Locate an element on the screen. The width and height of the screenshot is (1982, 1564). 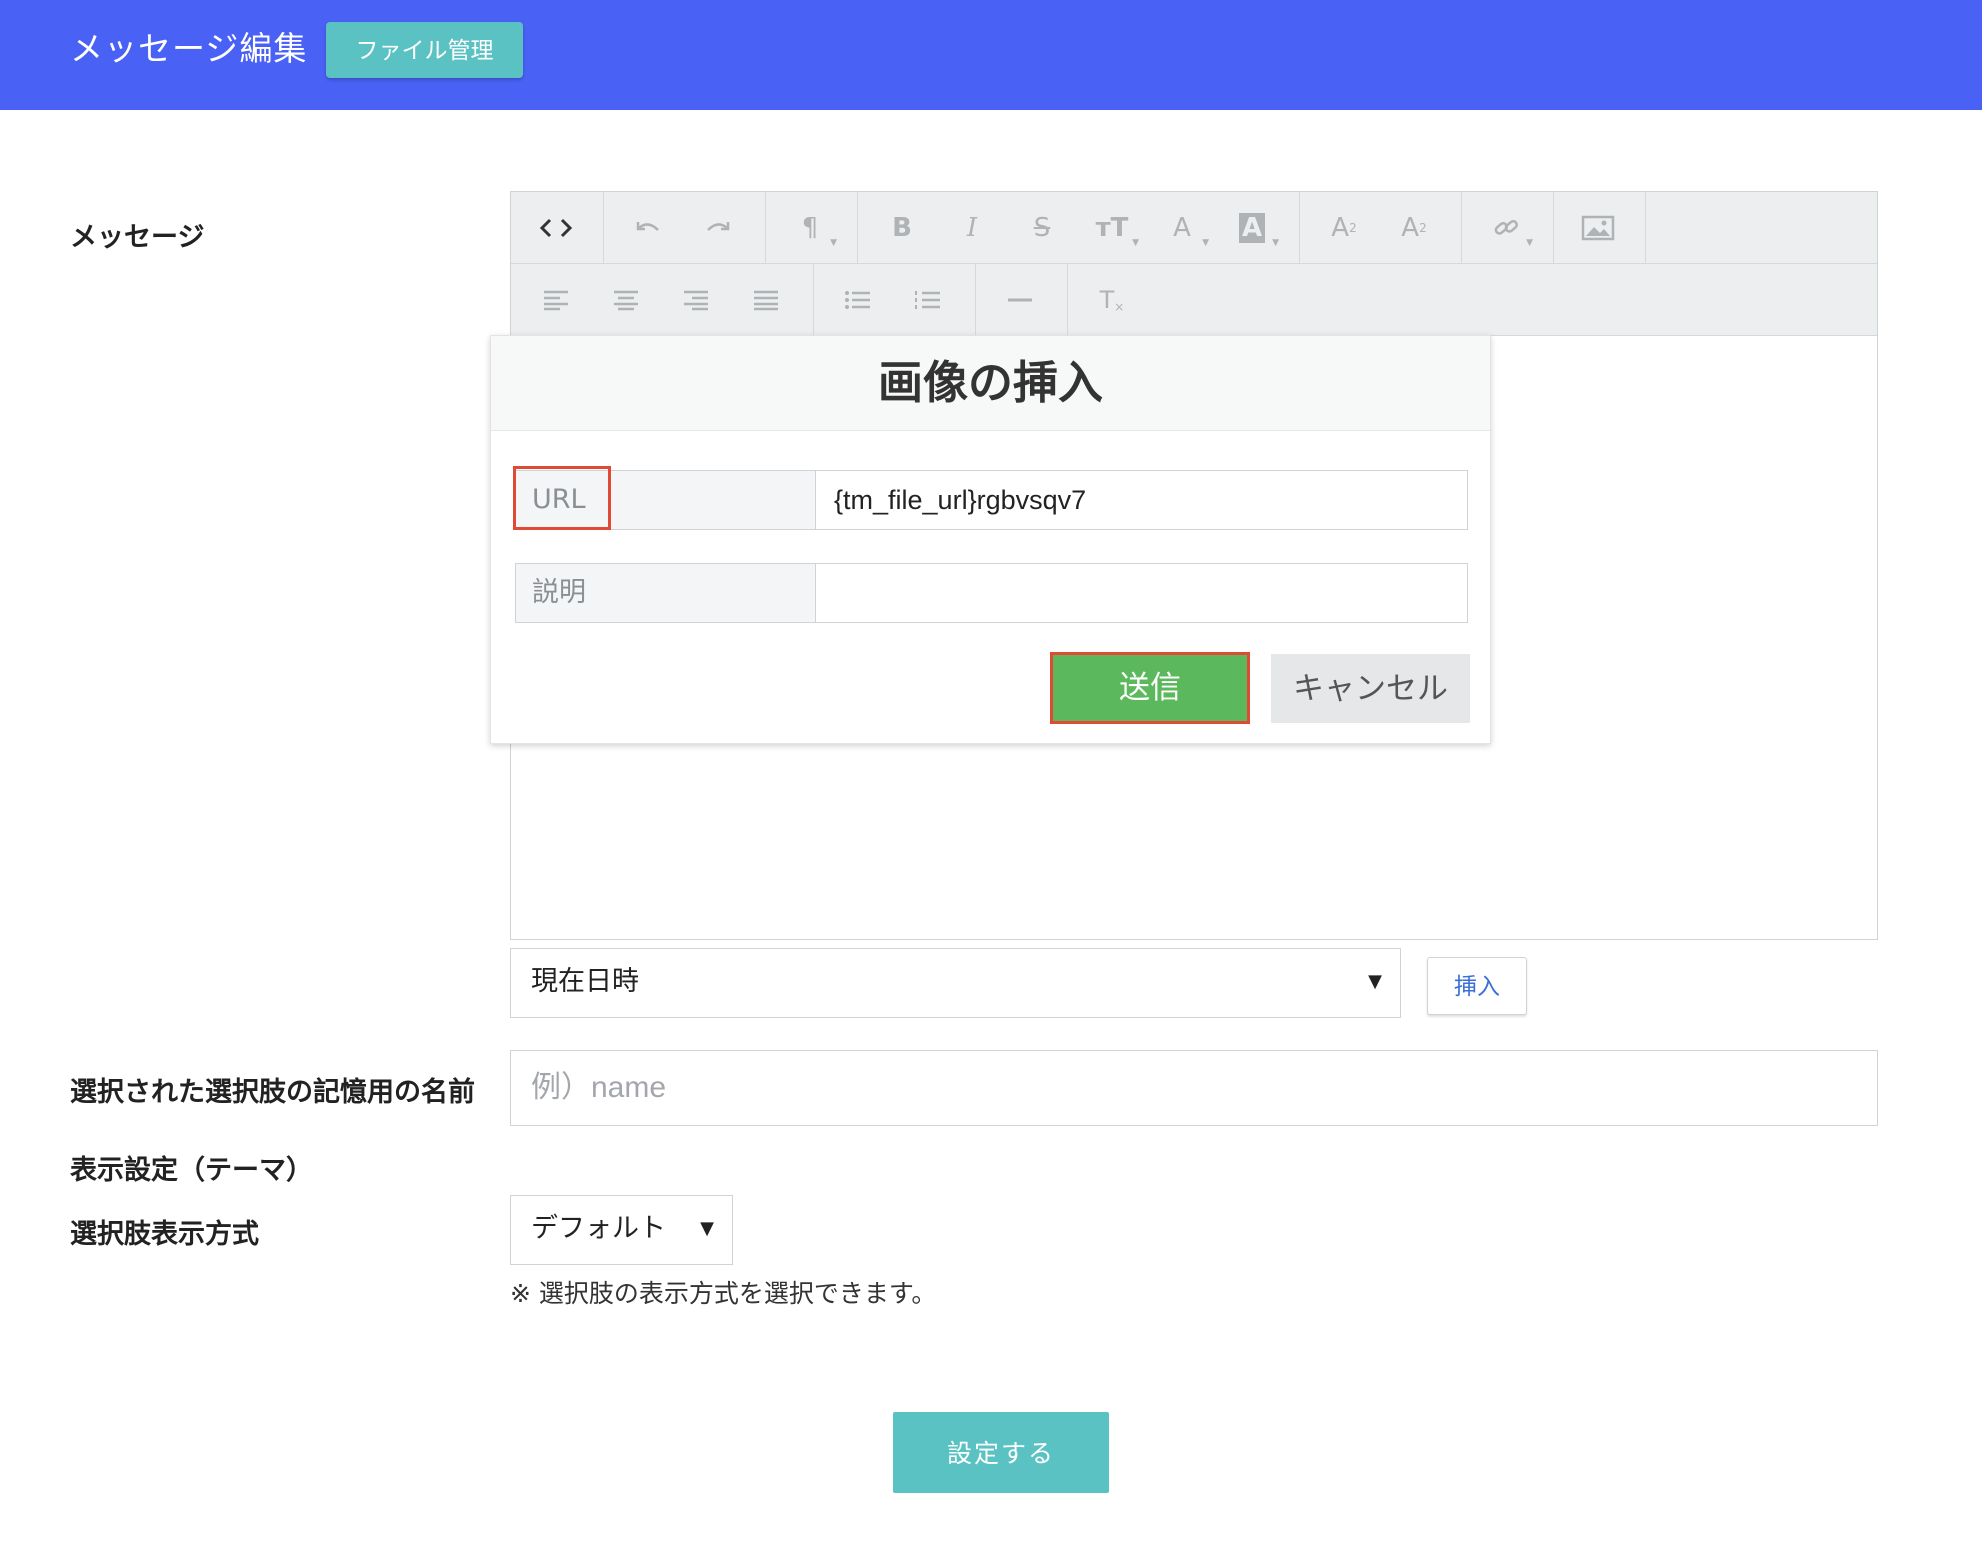
superscript-icon: A2 is located at coordinates (1344, 228).